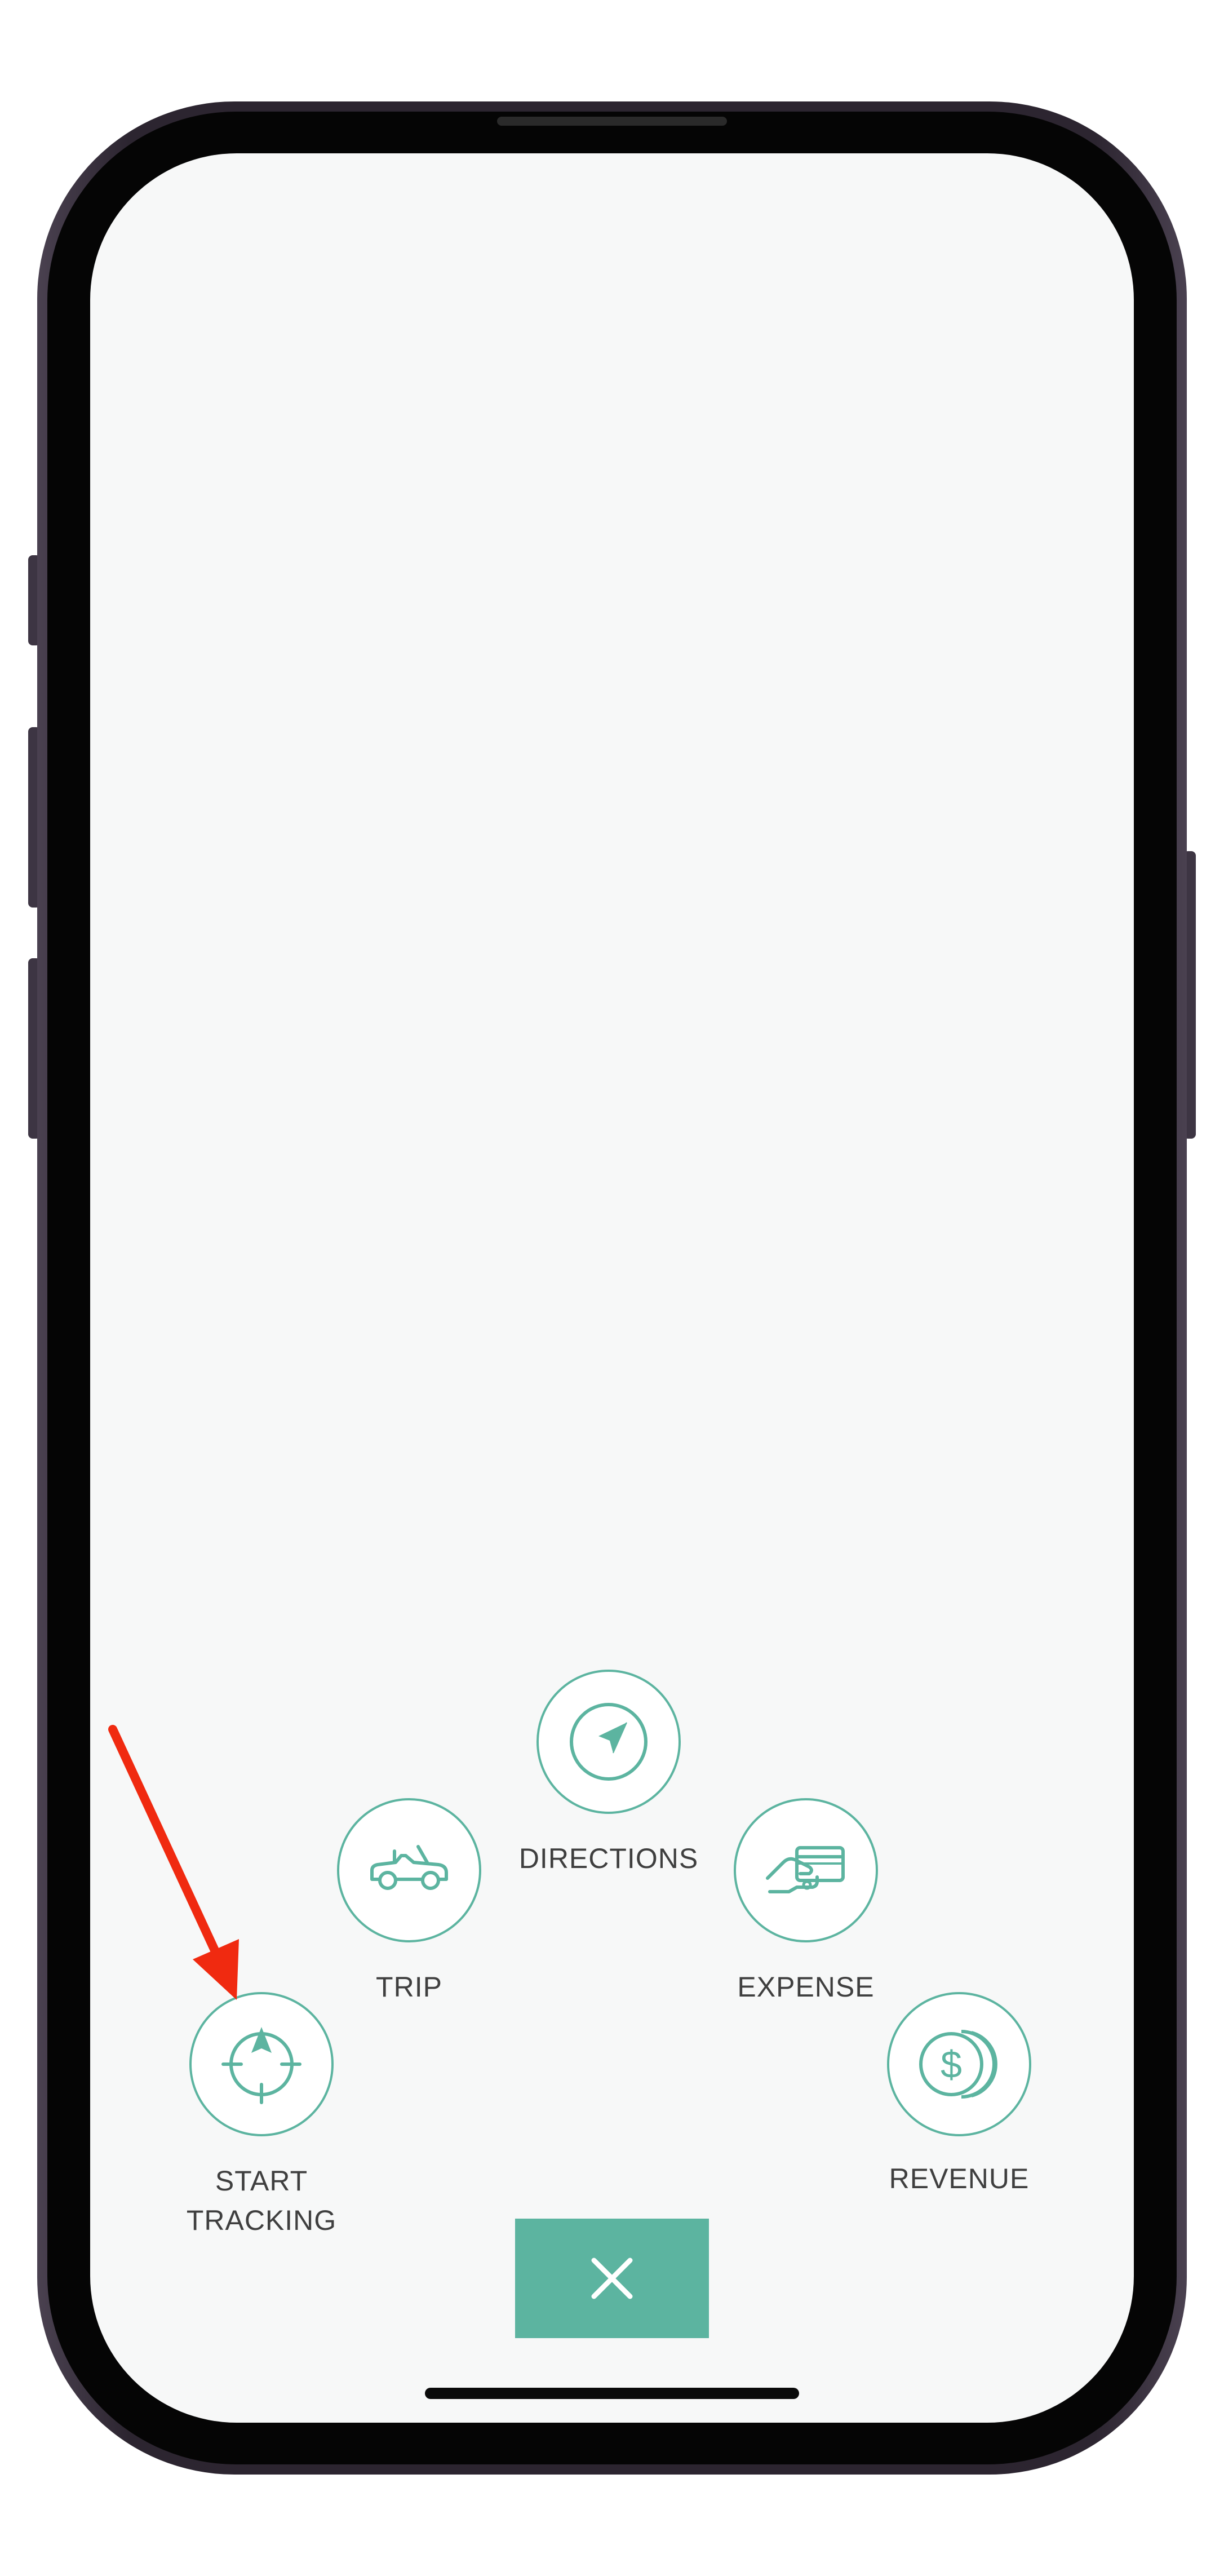  I want to click on start-tracking-label-line2: TRACKING, so click(261, 2220).